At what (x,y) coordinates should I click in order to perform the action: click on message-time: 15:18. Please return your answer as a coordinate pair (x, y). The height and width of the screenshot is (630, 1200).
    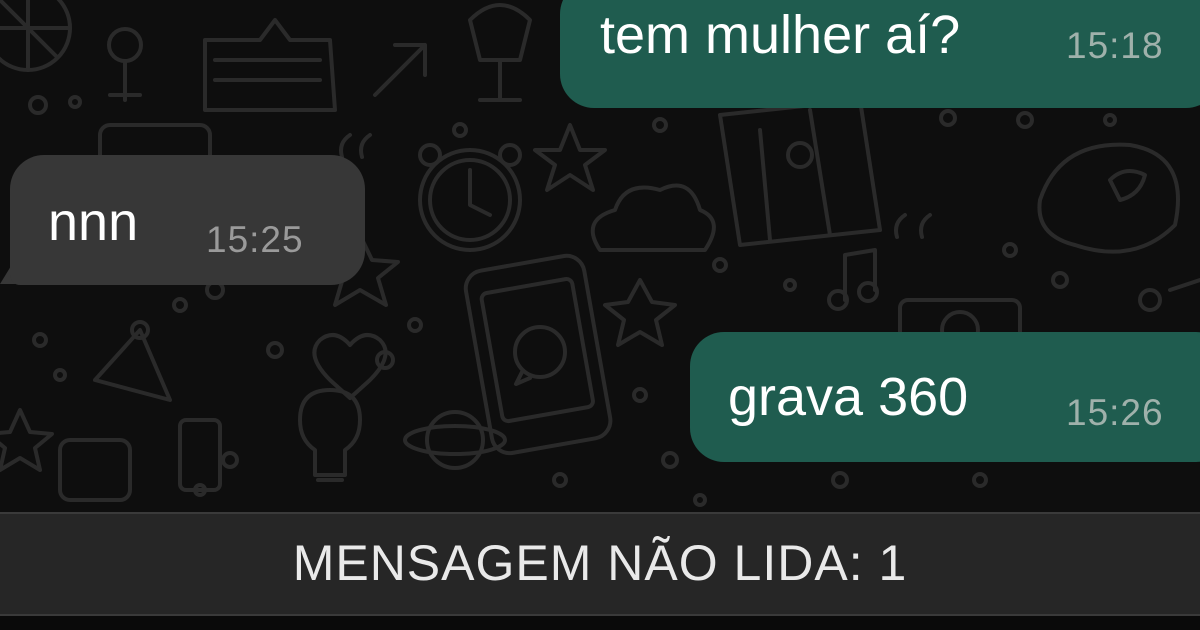
    Looking at the image, I should click on (1115, 45).